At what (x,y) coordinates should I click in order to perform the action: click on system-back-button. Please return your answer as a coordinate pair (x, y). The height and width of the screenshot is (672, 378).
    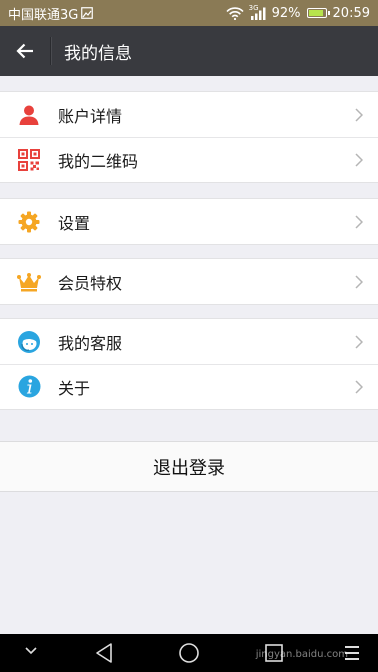
    Looking at the image, I should click on (104, 653).